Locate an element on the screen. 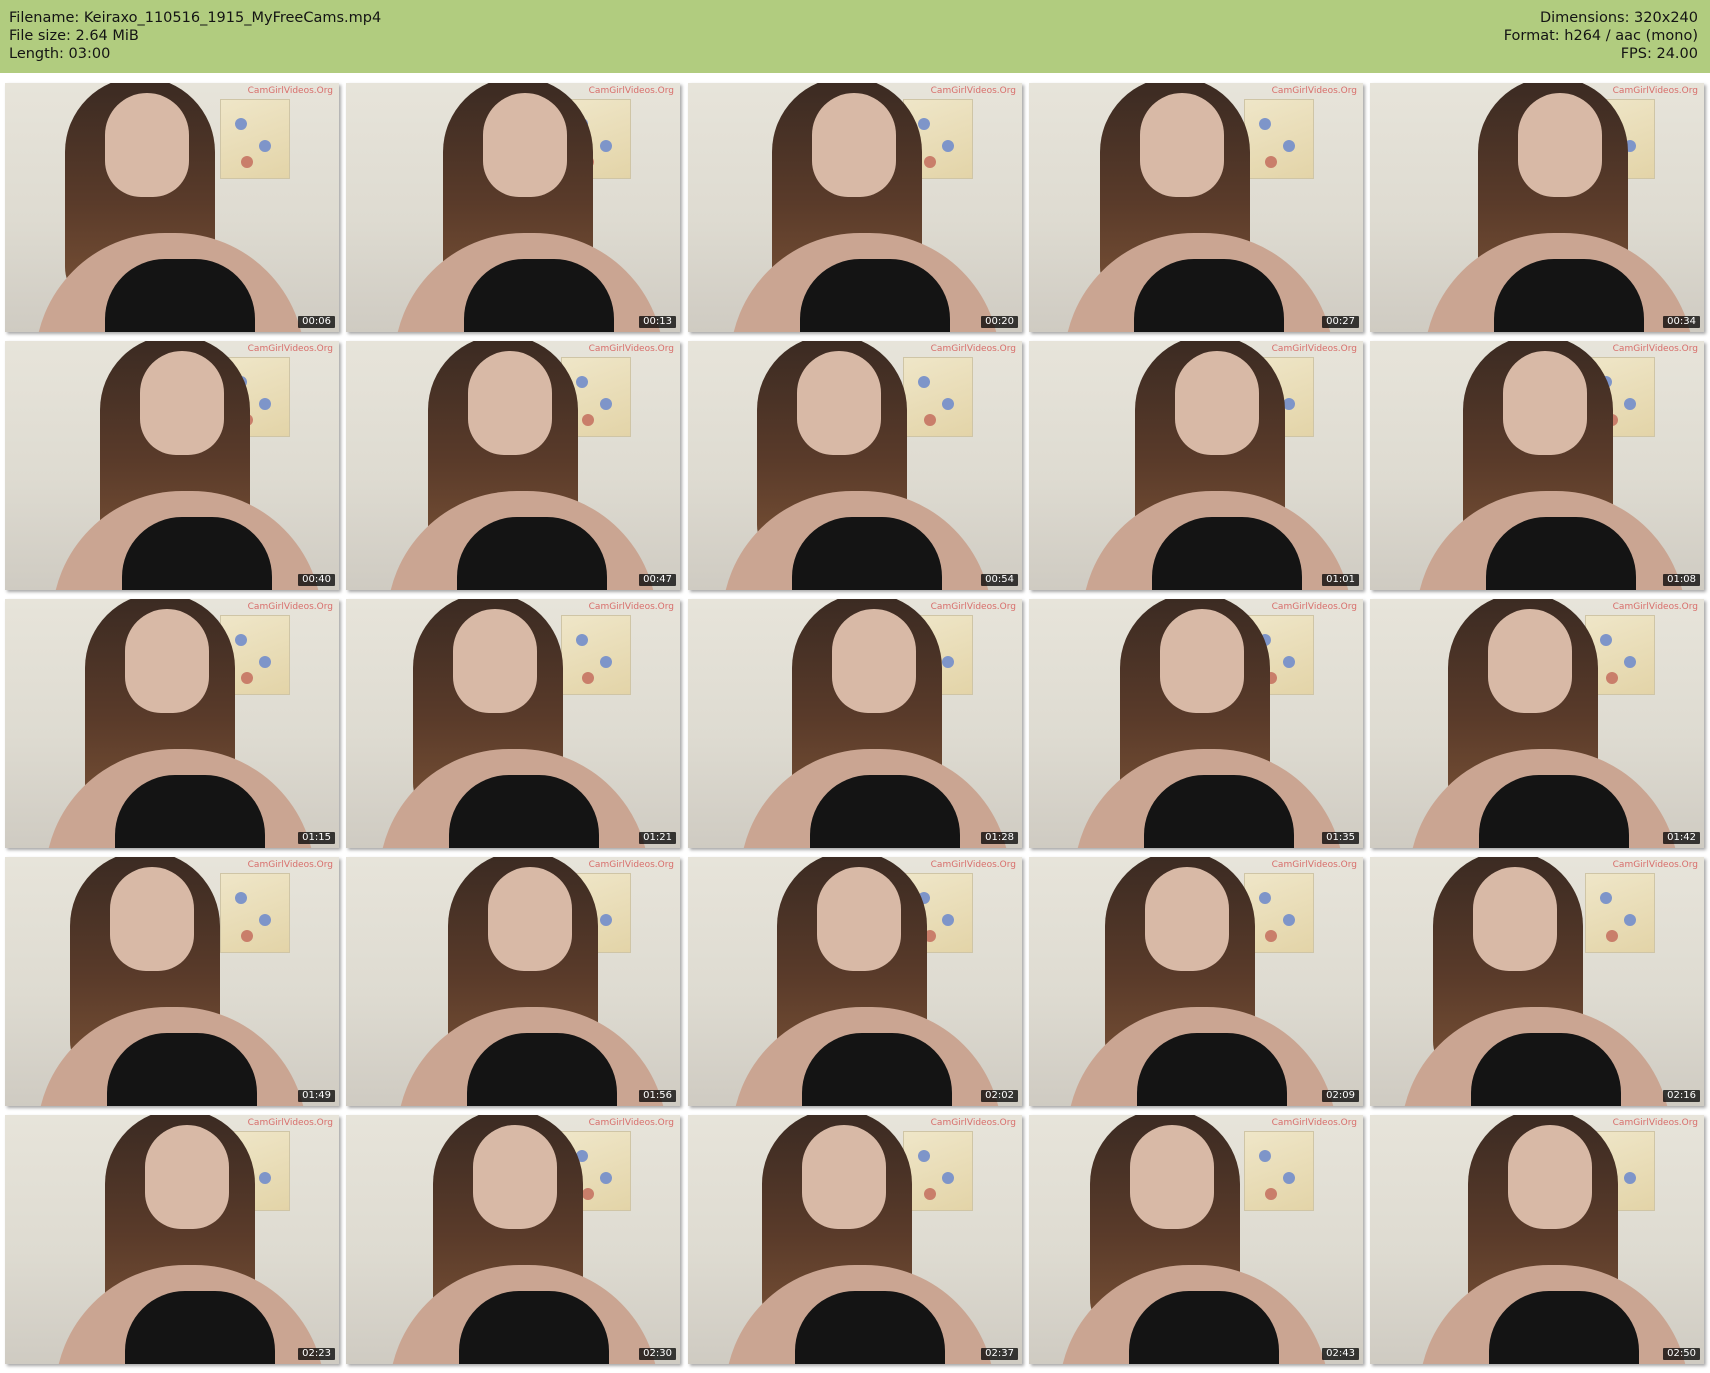  video-thumbnail: CamGirlVideos.Org 01:08 is located at coordinates (1537, 465).